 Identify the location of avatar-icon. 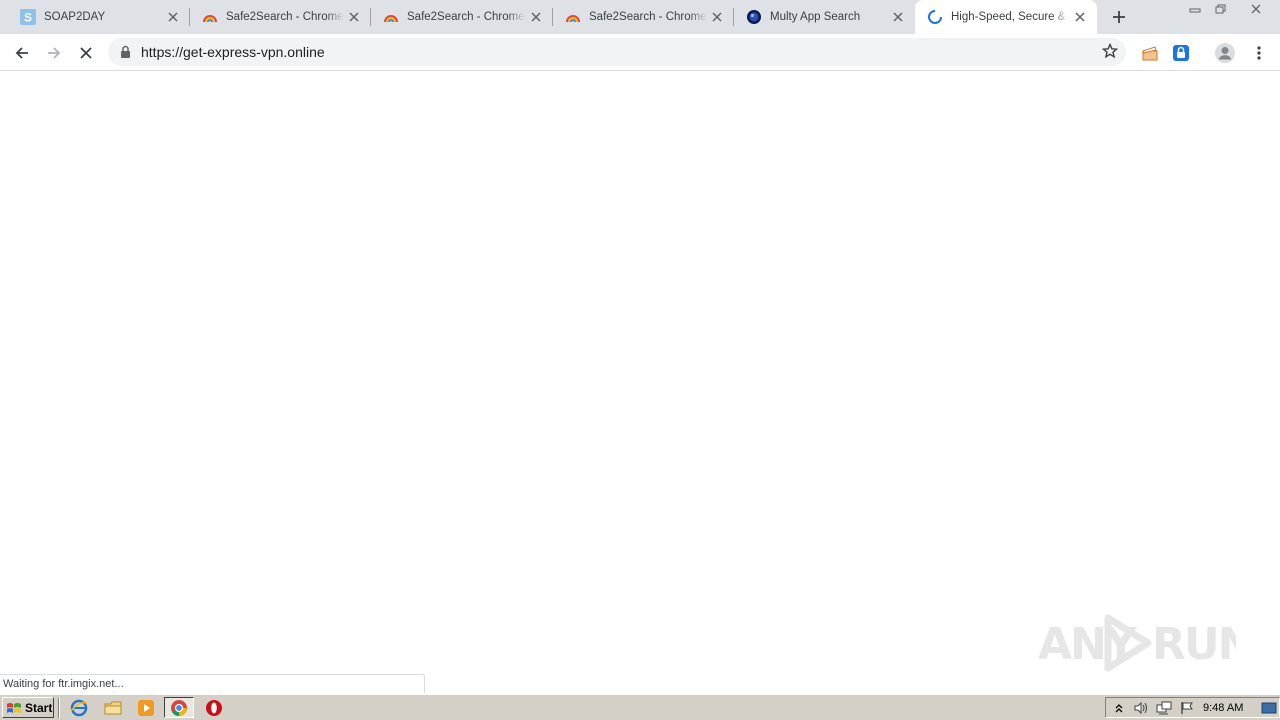
(1225, 53).